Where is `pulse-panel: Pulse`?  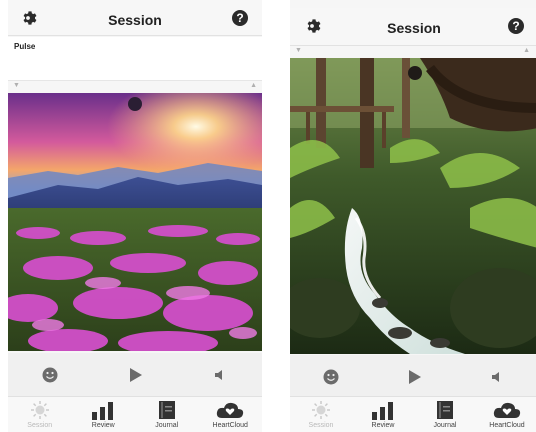 pulse-panel: Pulse is located at coordinates (135, 59).